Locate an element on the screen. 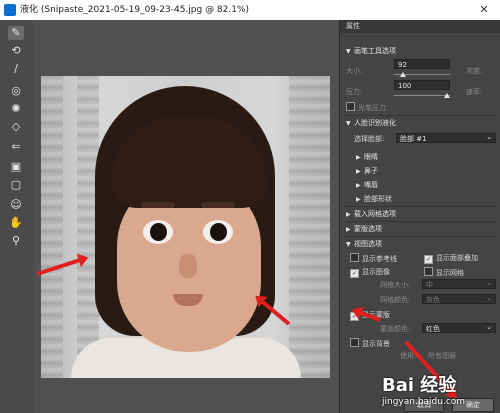 This screenshot has height=413, width=500. show-guides-option: 显示参考线 is located at coordinates (373, 258).